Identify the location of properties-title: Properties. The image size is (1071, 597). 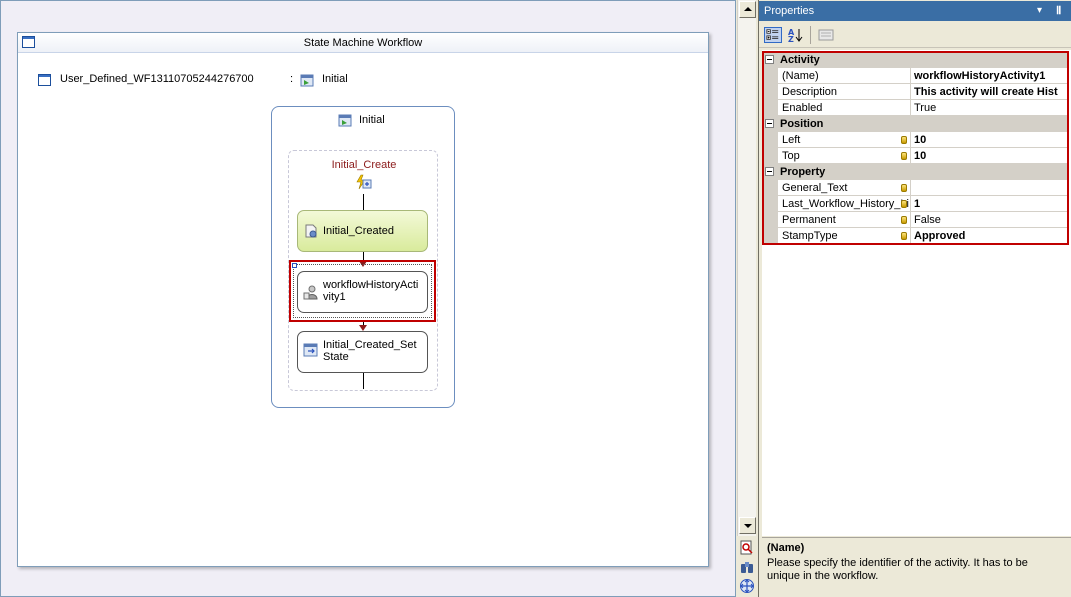
(789, 11).